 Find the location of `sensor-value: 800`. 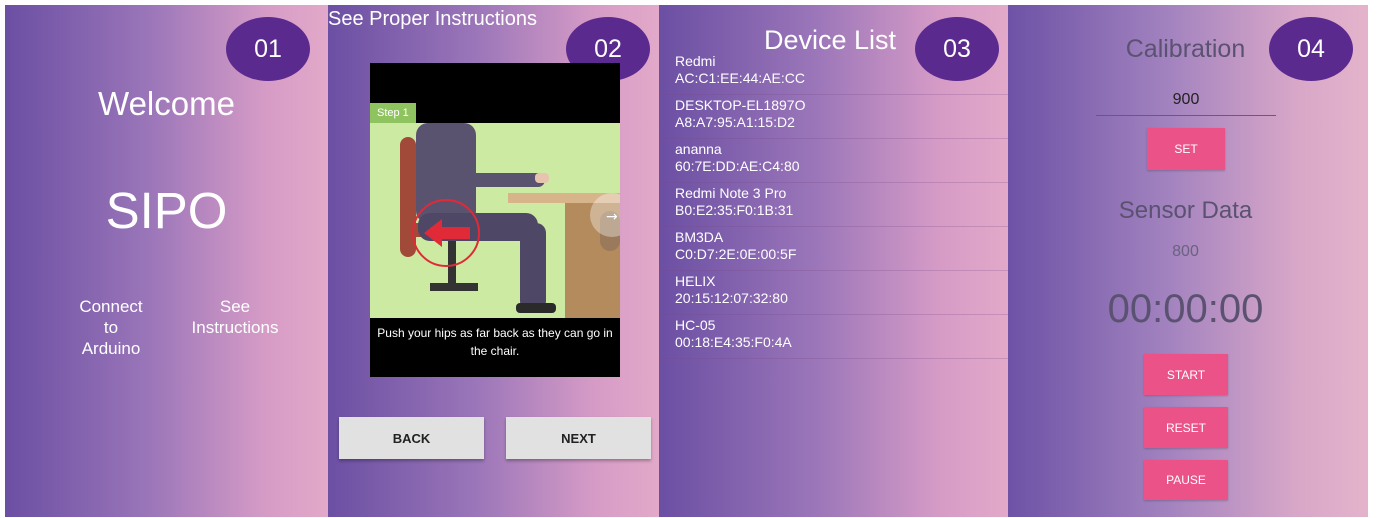

sensor-value: 800 is located at coordinates (1185, 251).